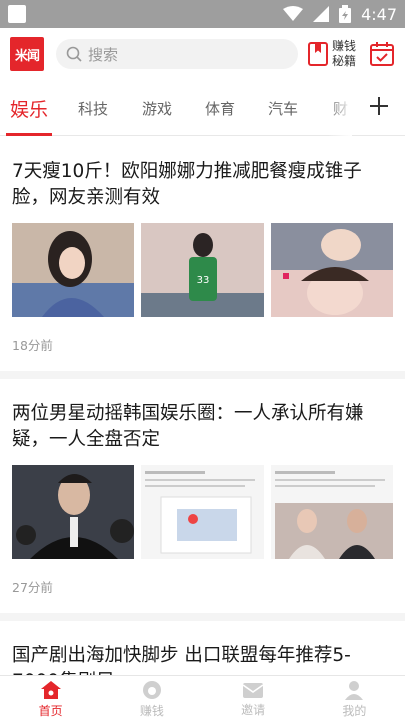 The image size is (405, 723). I want to click on status-bar: 4:47, so click(202, 14).